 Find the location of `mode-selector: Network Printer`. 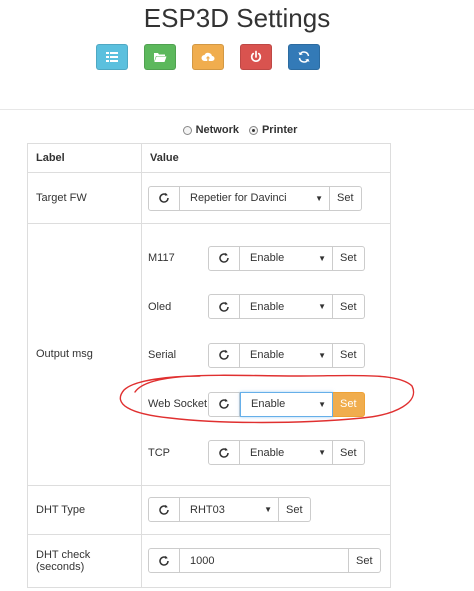

mode-selector: Network Printer is located at coordinates (237, 130).